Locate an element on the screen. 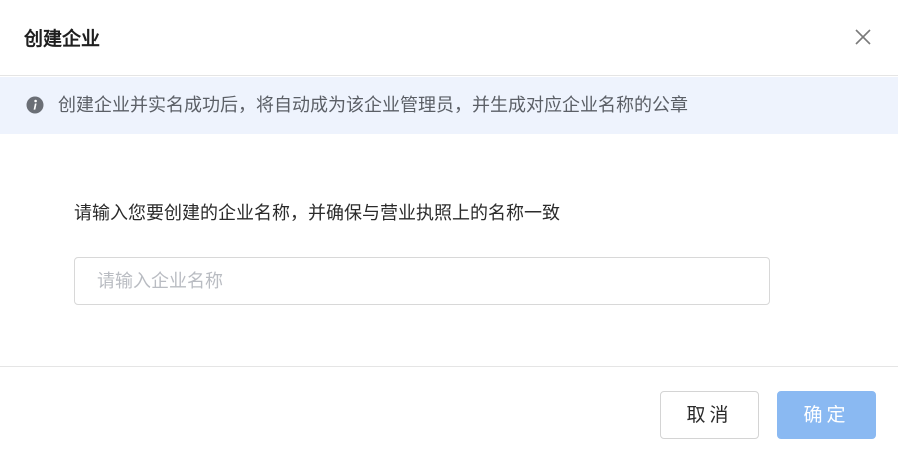 This screenshot has width=898, height=464. close-button is located at coordinates (863, 37).